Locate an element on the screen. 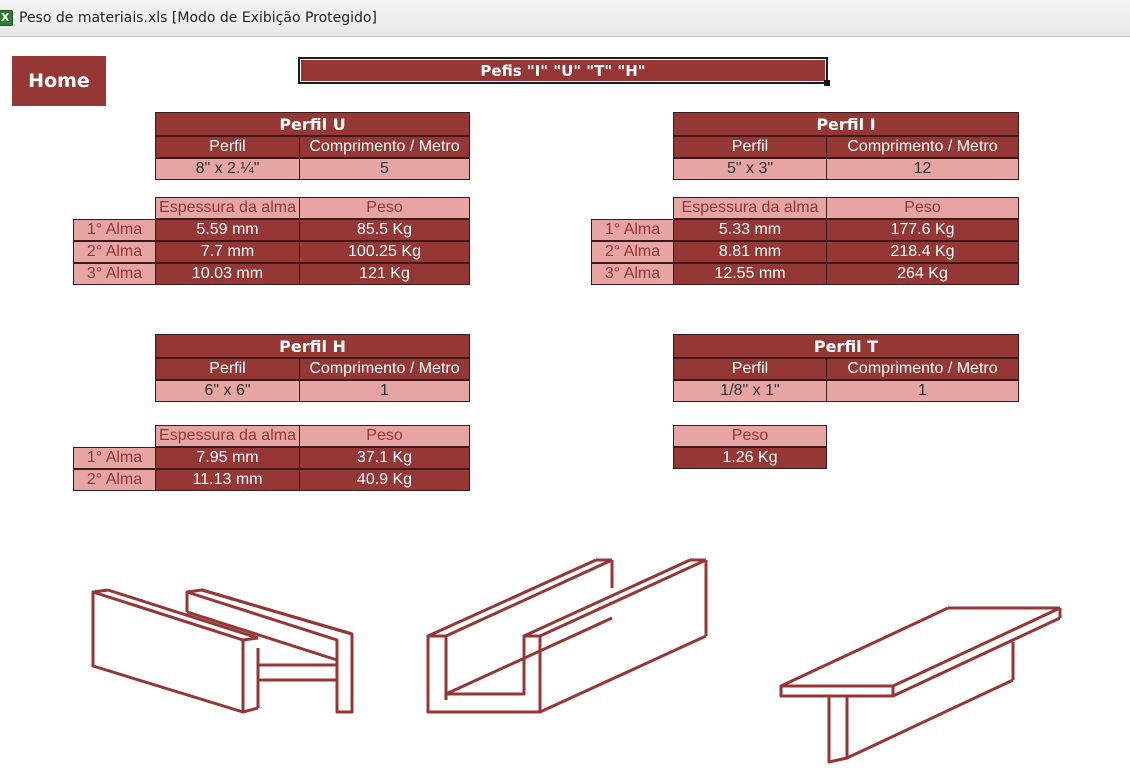 The image size is (1130, 778). perfil-u-peso-cell: 100.25 Kg is located at coordinates (384, 252).